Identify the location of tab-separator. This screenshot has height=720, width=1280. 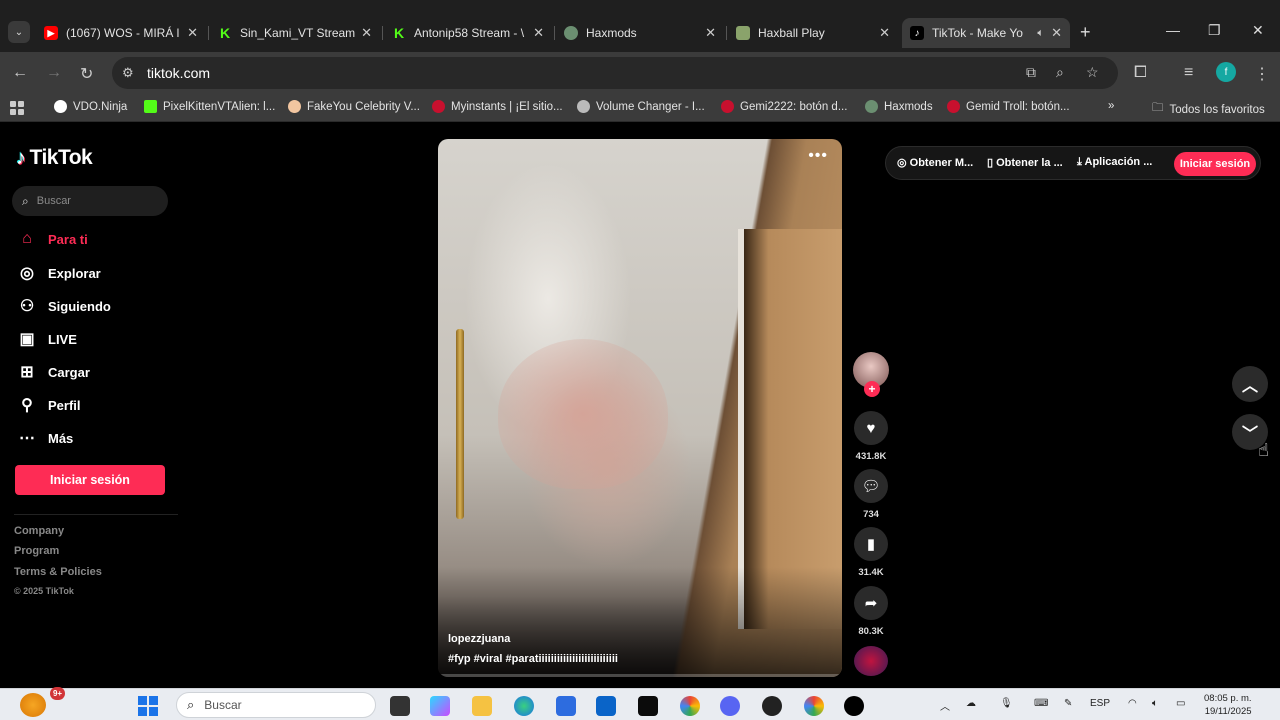
(554, 33).